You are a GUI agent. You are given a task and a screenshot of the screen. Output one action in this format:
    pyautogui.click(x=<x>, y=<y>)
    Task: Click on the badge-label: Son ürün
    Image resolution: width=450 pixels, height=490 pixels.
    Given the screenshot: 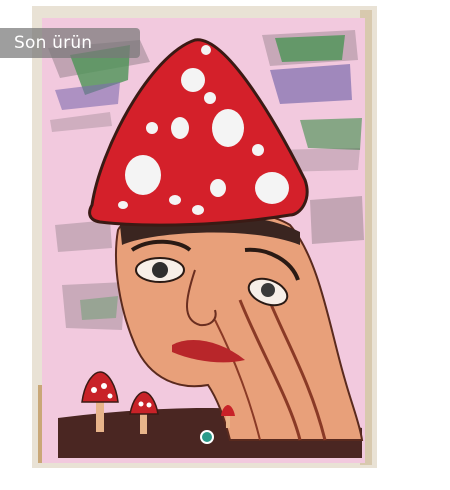 What is the action you would take?
    pyautogui.click(x=53, y=43)
    